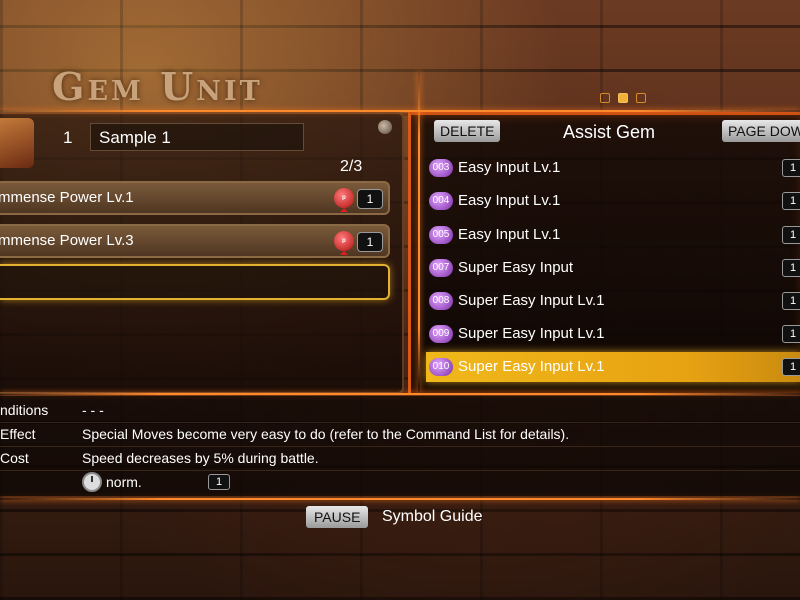 This screenshot has width=800, height=600. Describe the element at coordinates (351, 166) in the screenshot. I see `equipped-count: 2/3` at that location.